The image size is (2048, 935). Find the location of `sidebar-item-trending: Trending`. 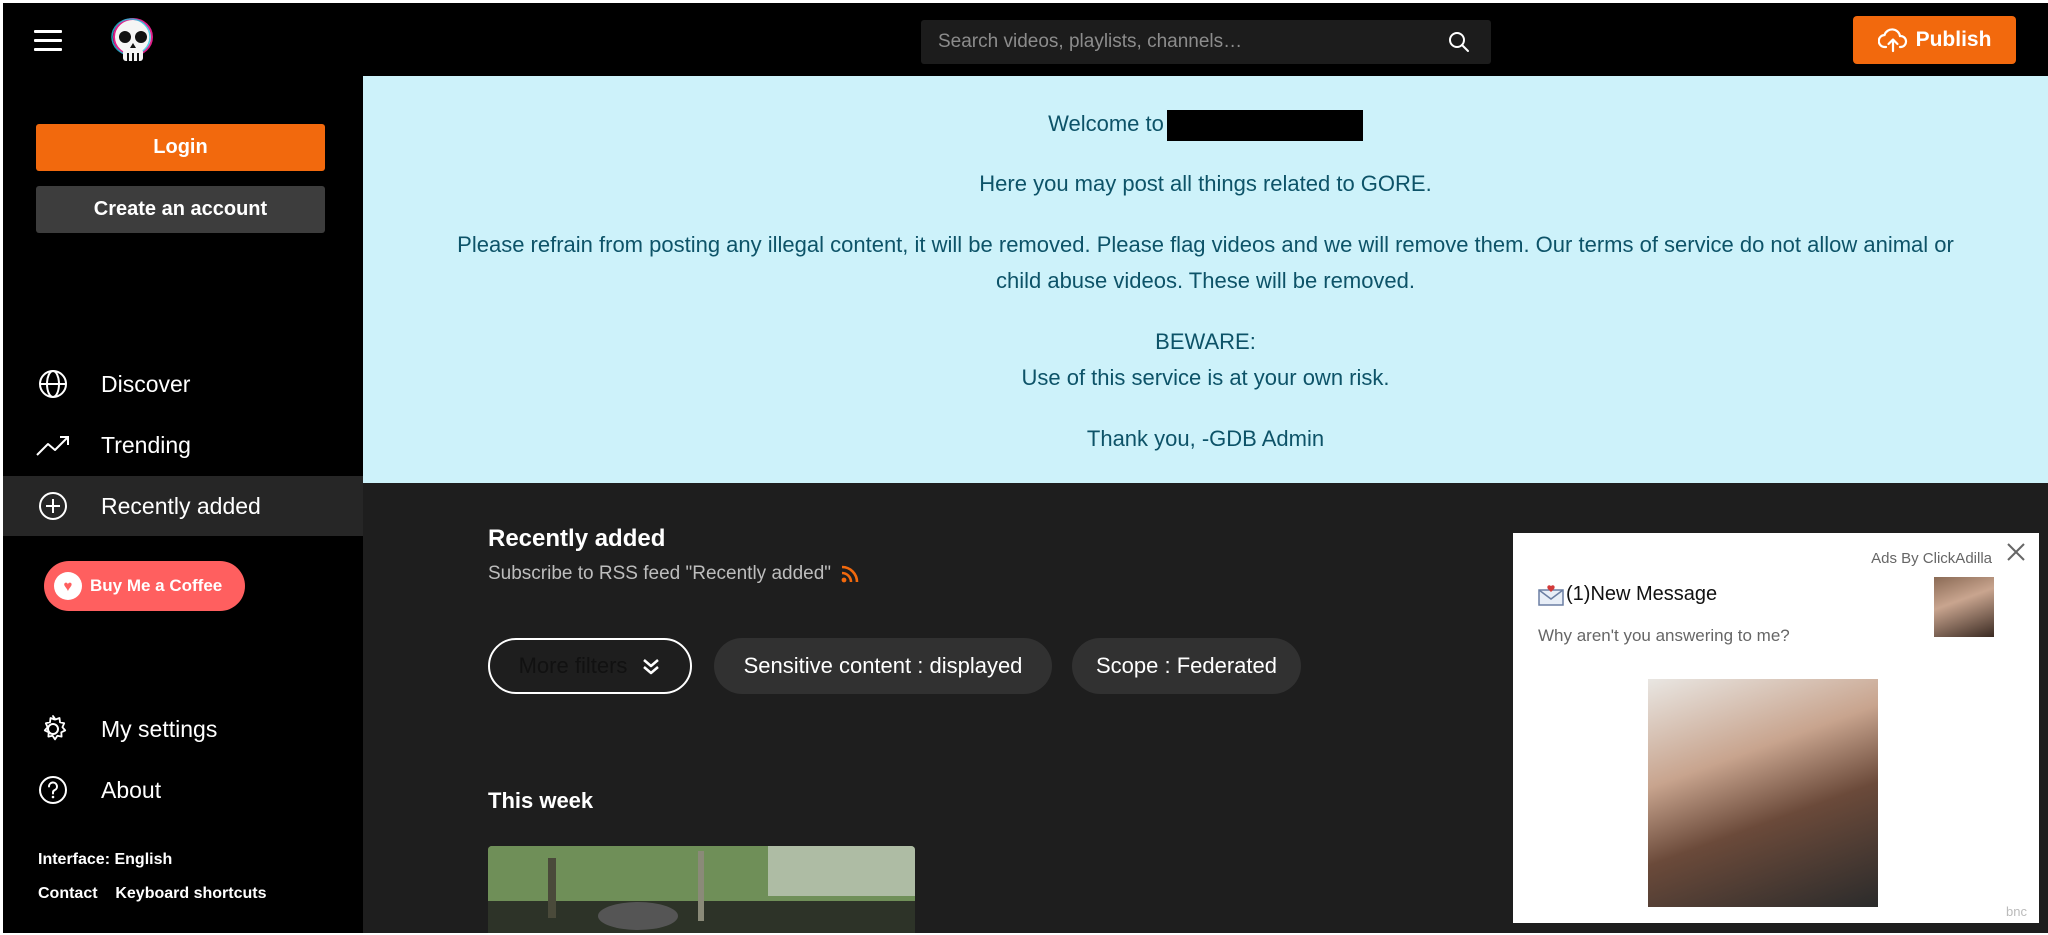

sidebar-item-trending: Trending is located at coordinates (183, 445).